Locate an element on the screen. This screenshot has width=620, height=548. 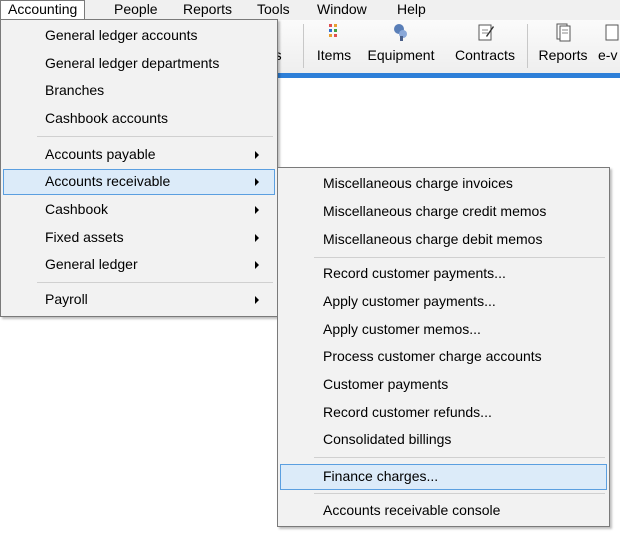
menu-reports: Reports is located at coordinates (207, 10).